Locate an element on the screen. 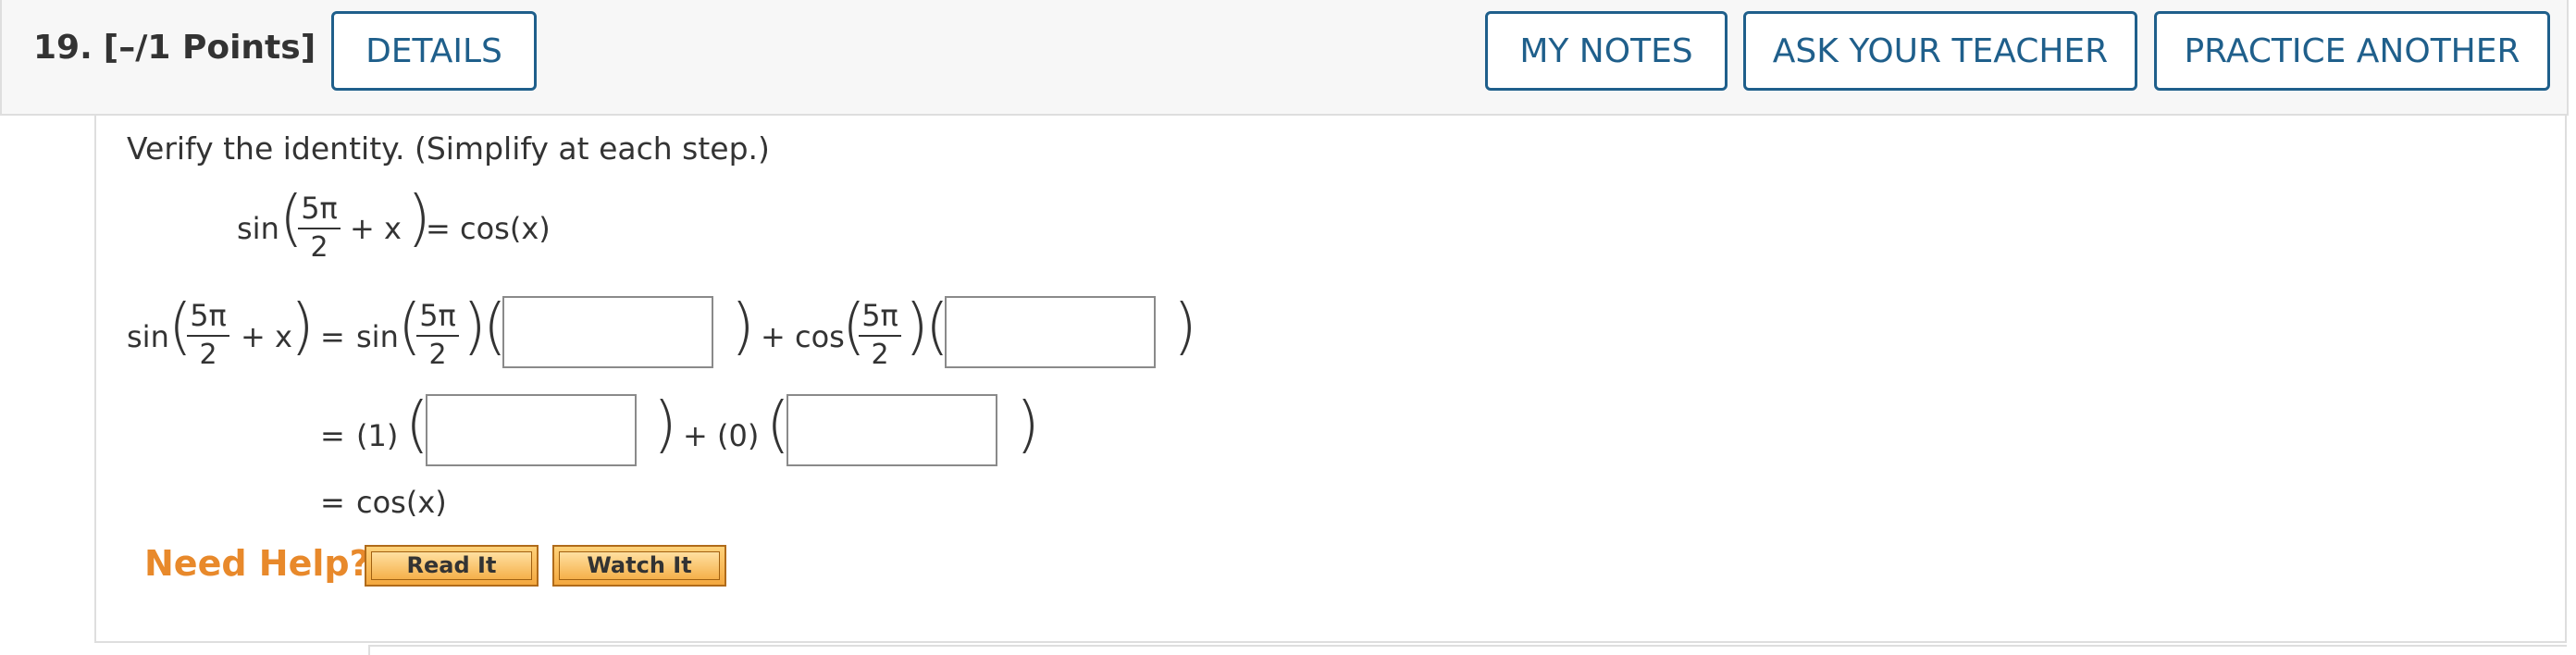 The height and width of the screenshot is (655, 2576). question-label: 19. [–/1 Points] is located at coordinates (174, 48).